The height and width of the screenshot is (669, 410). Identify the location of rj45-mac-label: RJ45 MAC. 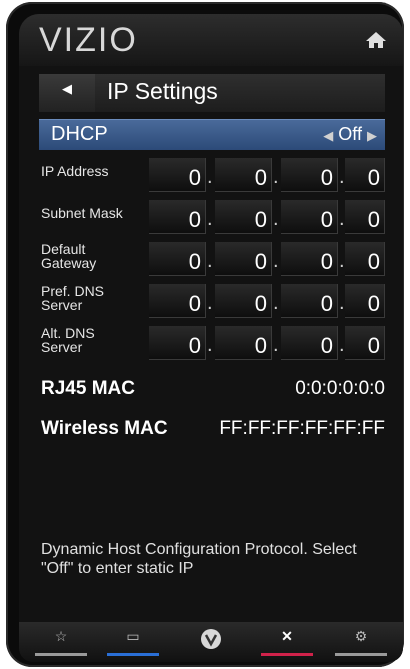
(88, 388).